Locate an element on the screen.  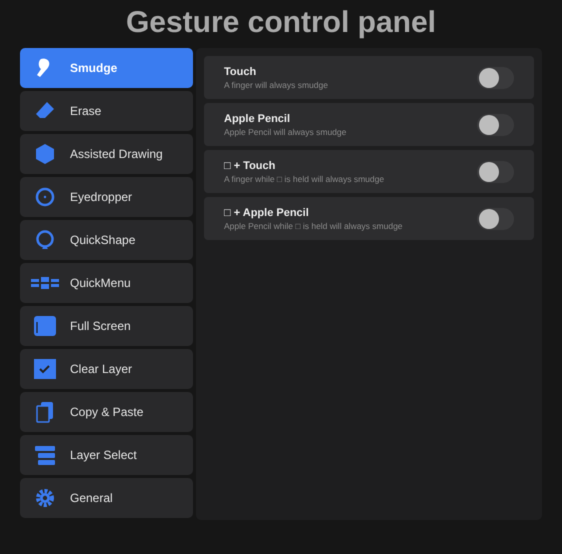
sidebar-item: Copy & Paste is located at coordinates (106, 412).